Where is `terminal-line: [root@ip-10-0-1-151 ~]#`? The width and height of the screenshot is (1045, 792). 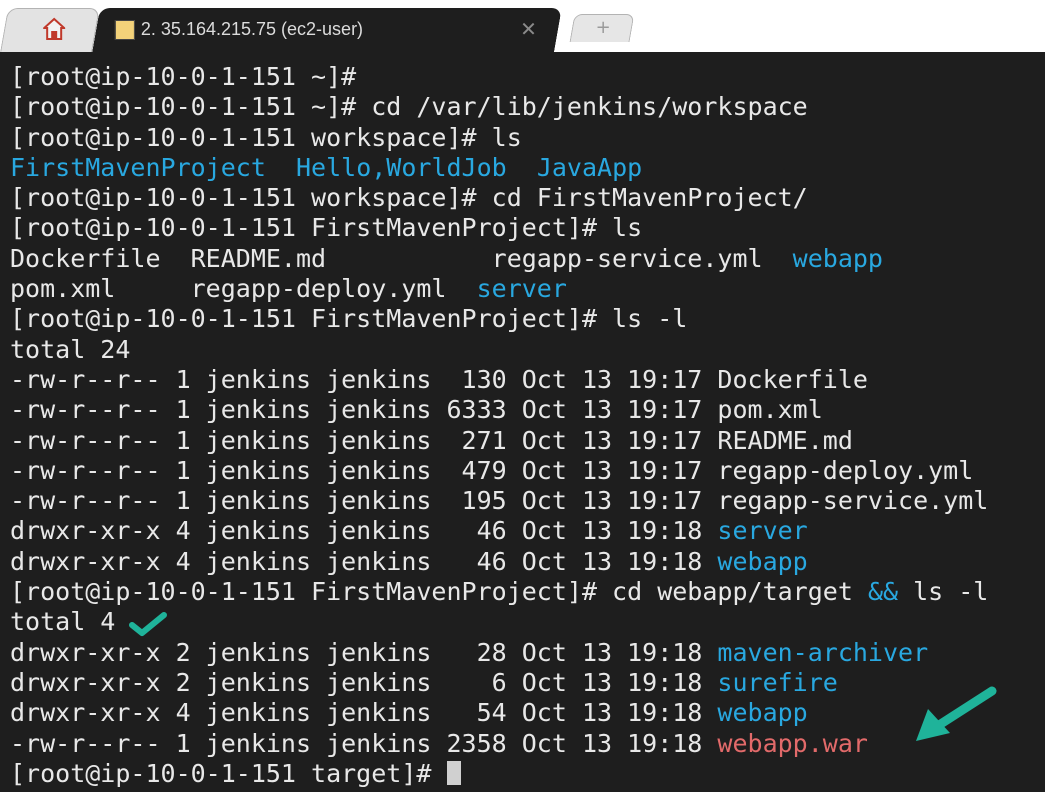
terminal-line: [root@ip-10-0-1-151 ~]# is located at coordinates (499, 77).